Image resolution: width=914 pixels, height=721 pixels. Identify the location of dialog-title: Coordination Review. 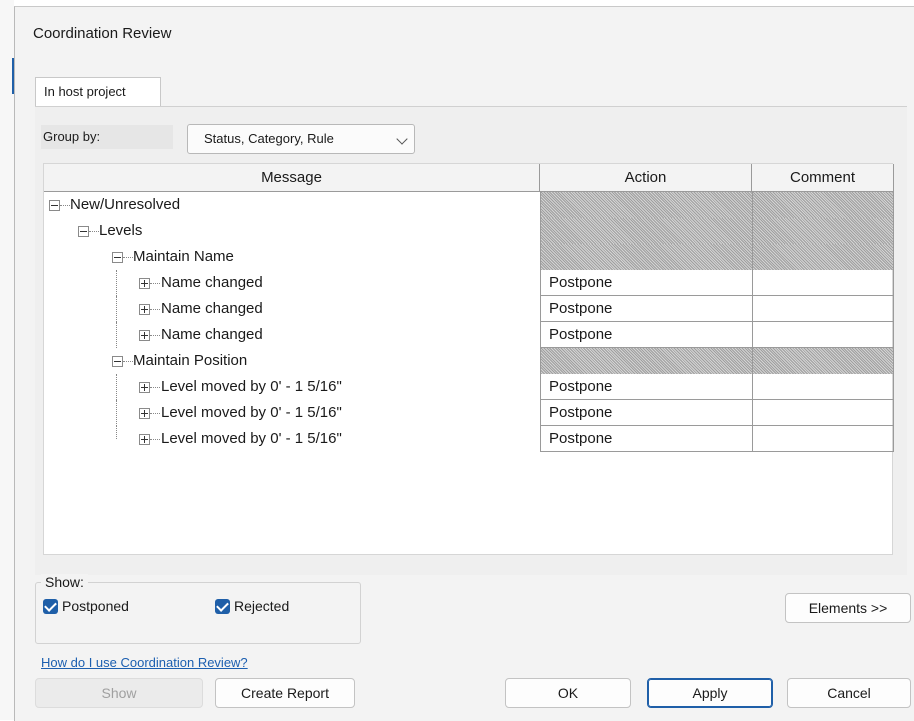
(102, 33).